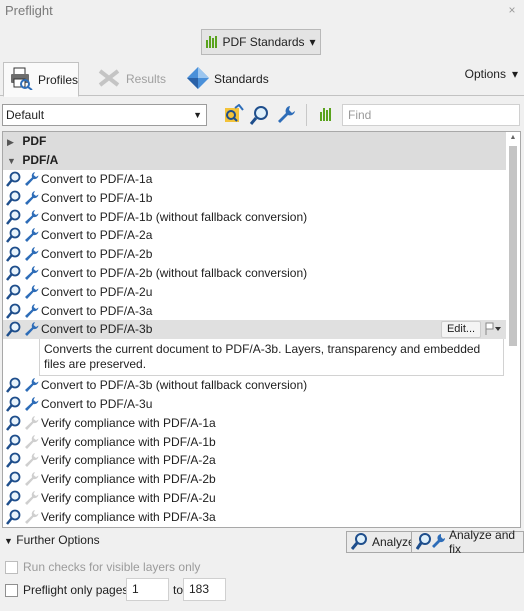 Image resolution: width=524 pixels, height=611 pixels. I want to click on options-menu: Options ▾, so click(491, 74).